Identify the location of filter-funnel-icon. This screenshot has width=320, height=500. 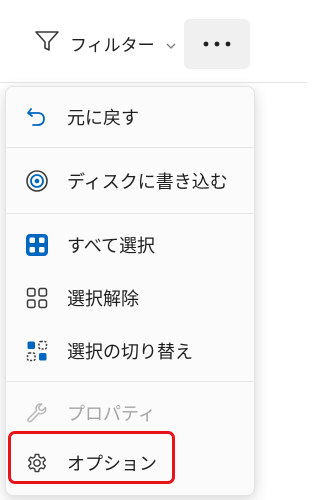
(47, 43).